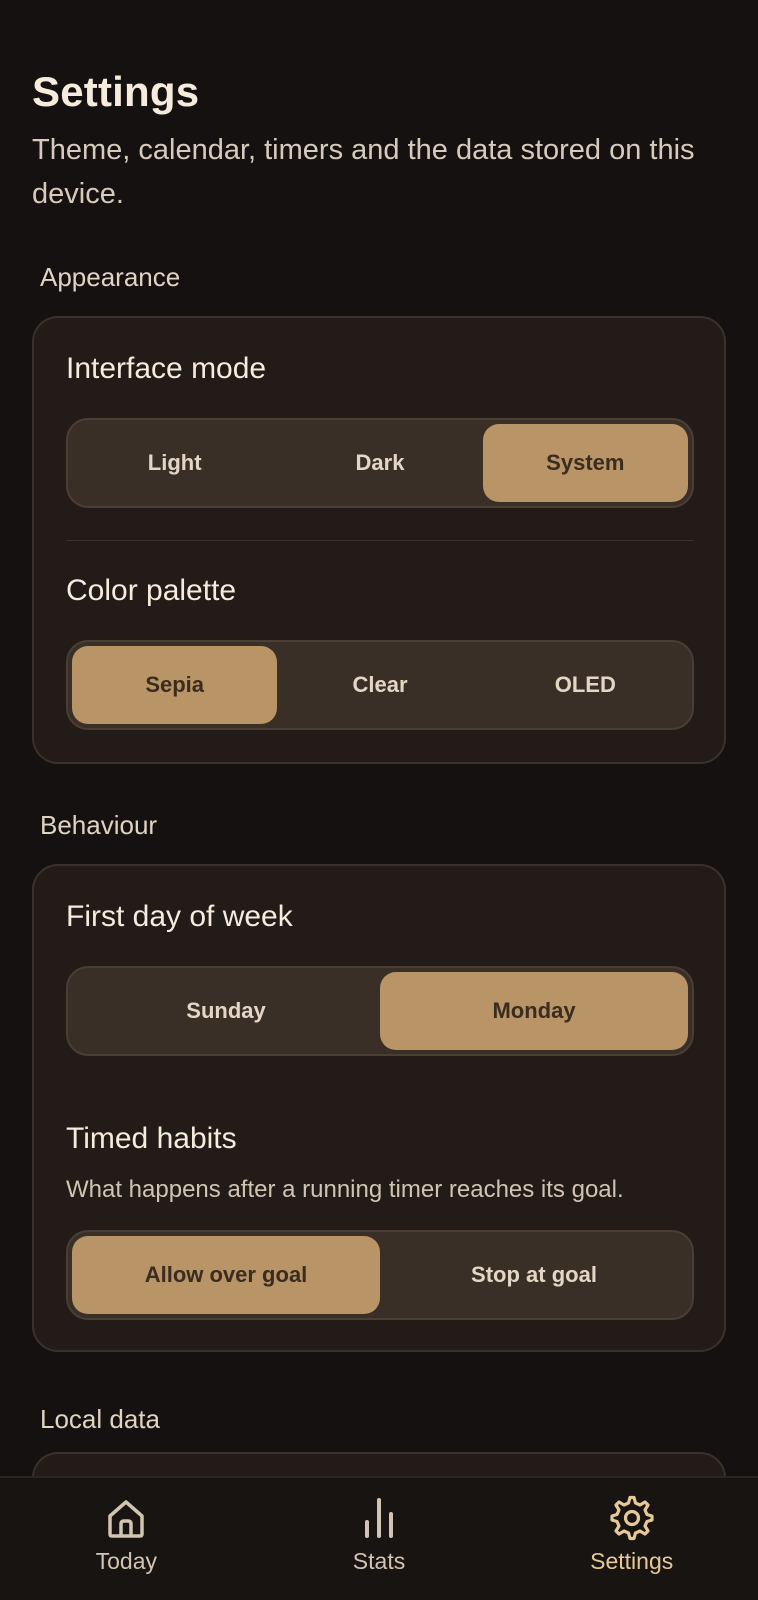 The height and width of the screenshot is (1600, 758). I want to click on timed-habits-stop-at-goal: Stop at goal, so click(534, 1275).